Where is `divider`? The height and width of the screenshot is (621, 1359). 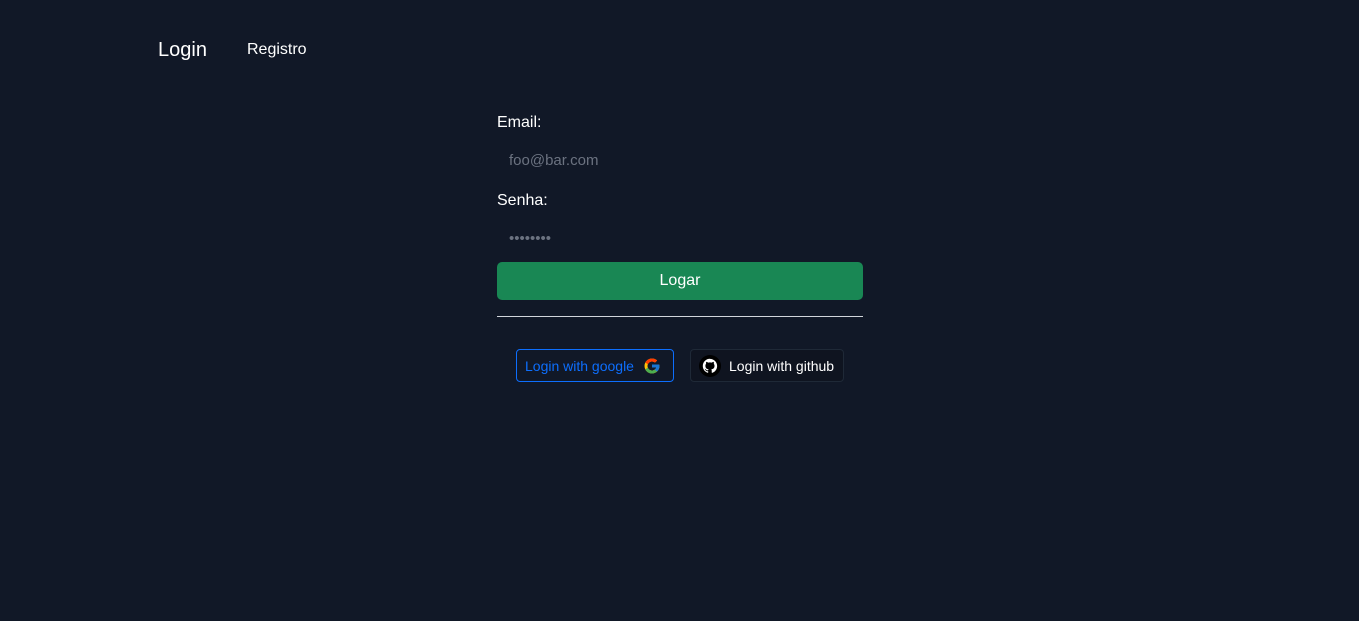
divider is located at coordinates (680, 316).